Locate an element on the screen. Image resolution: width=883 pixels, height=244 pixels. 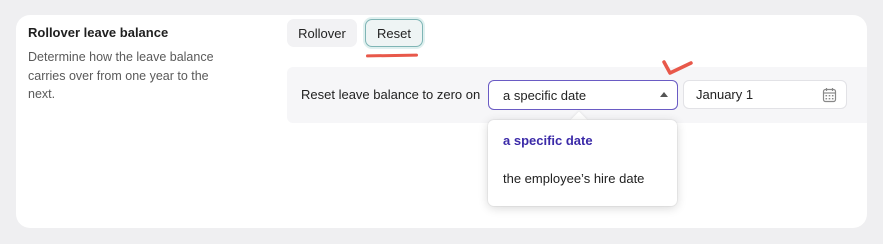
section-title: Rollover leave balance is located at coordinates (98, 32).